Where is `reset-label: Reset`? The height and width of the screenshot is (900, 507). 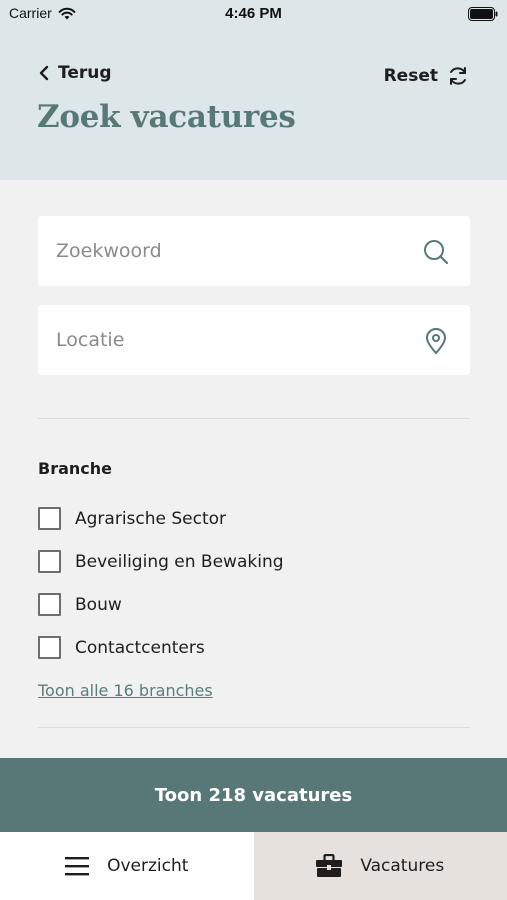
reset-label: Reset is located at coordinates (410, 76).